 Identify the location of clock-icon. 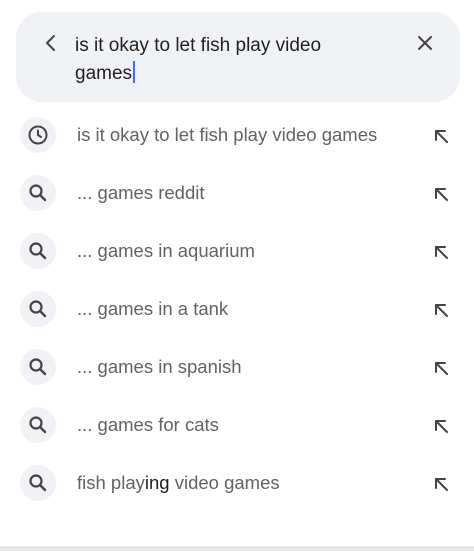
(38, 135).